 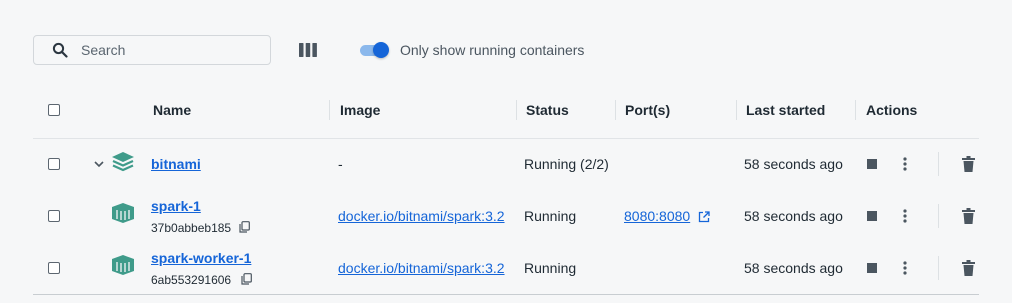 What do you see at coordinates (201, 258) in the screenshot?
I see `container-name-link: spark-worker-1` at bounding box center [201, 258].